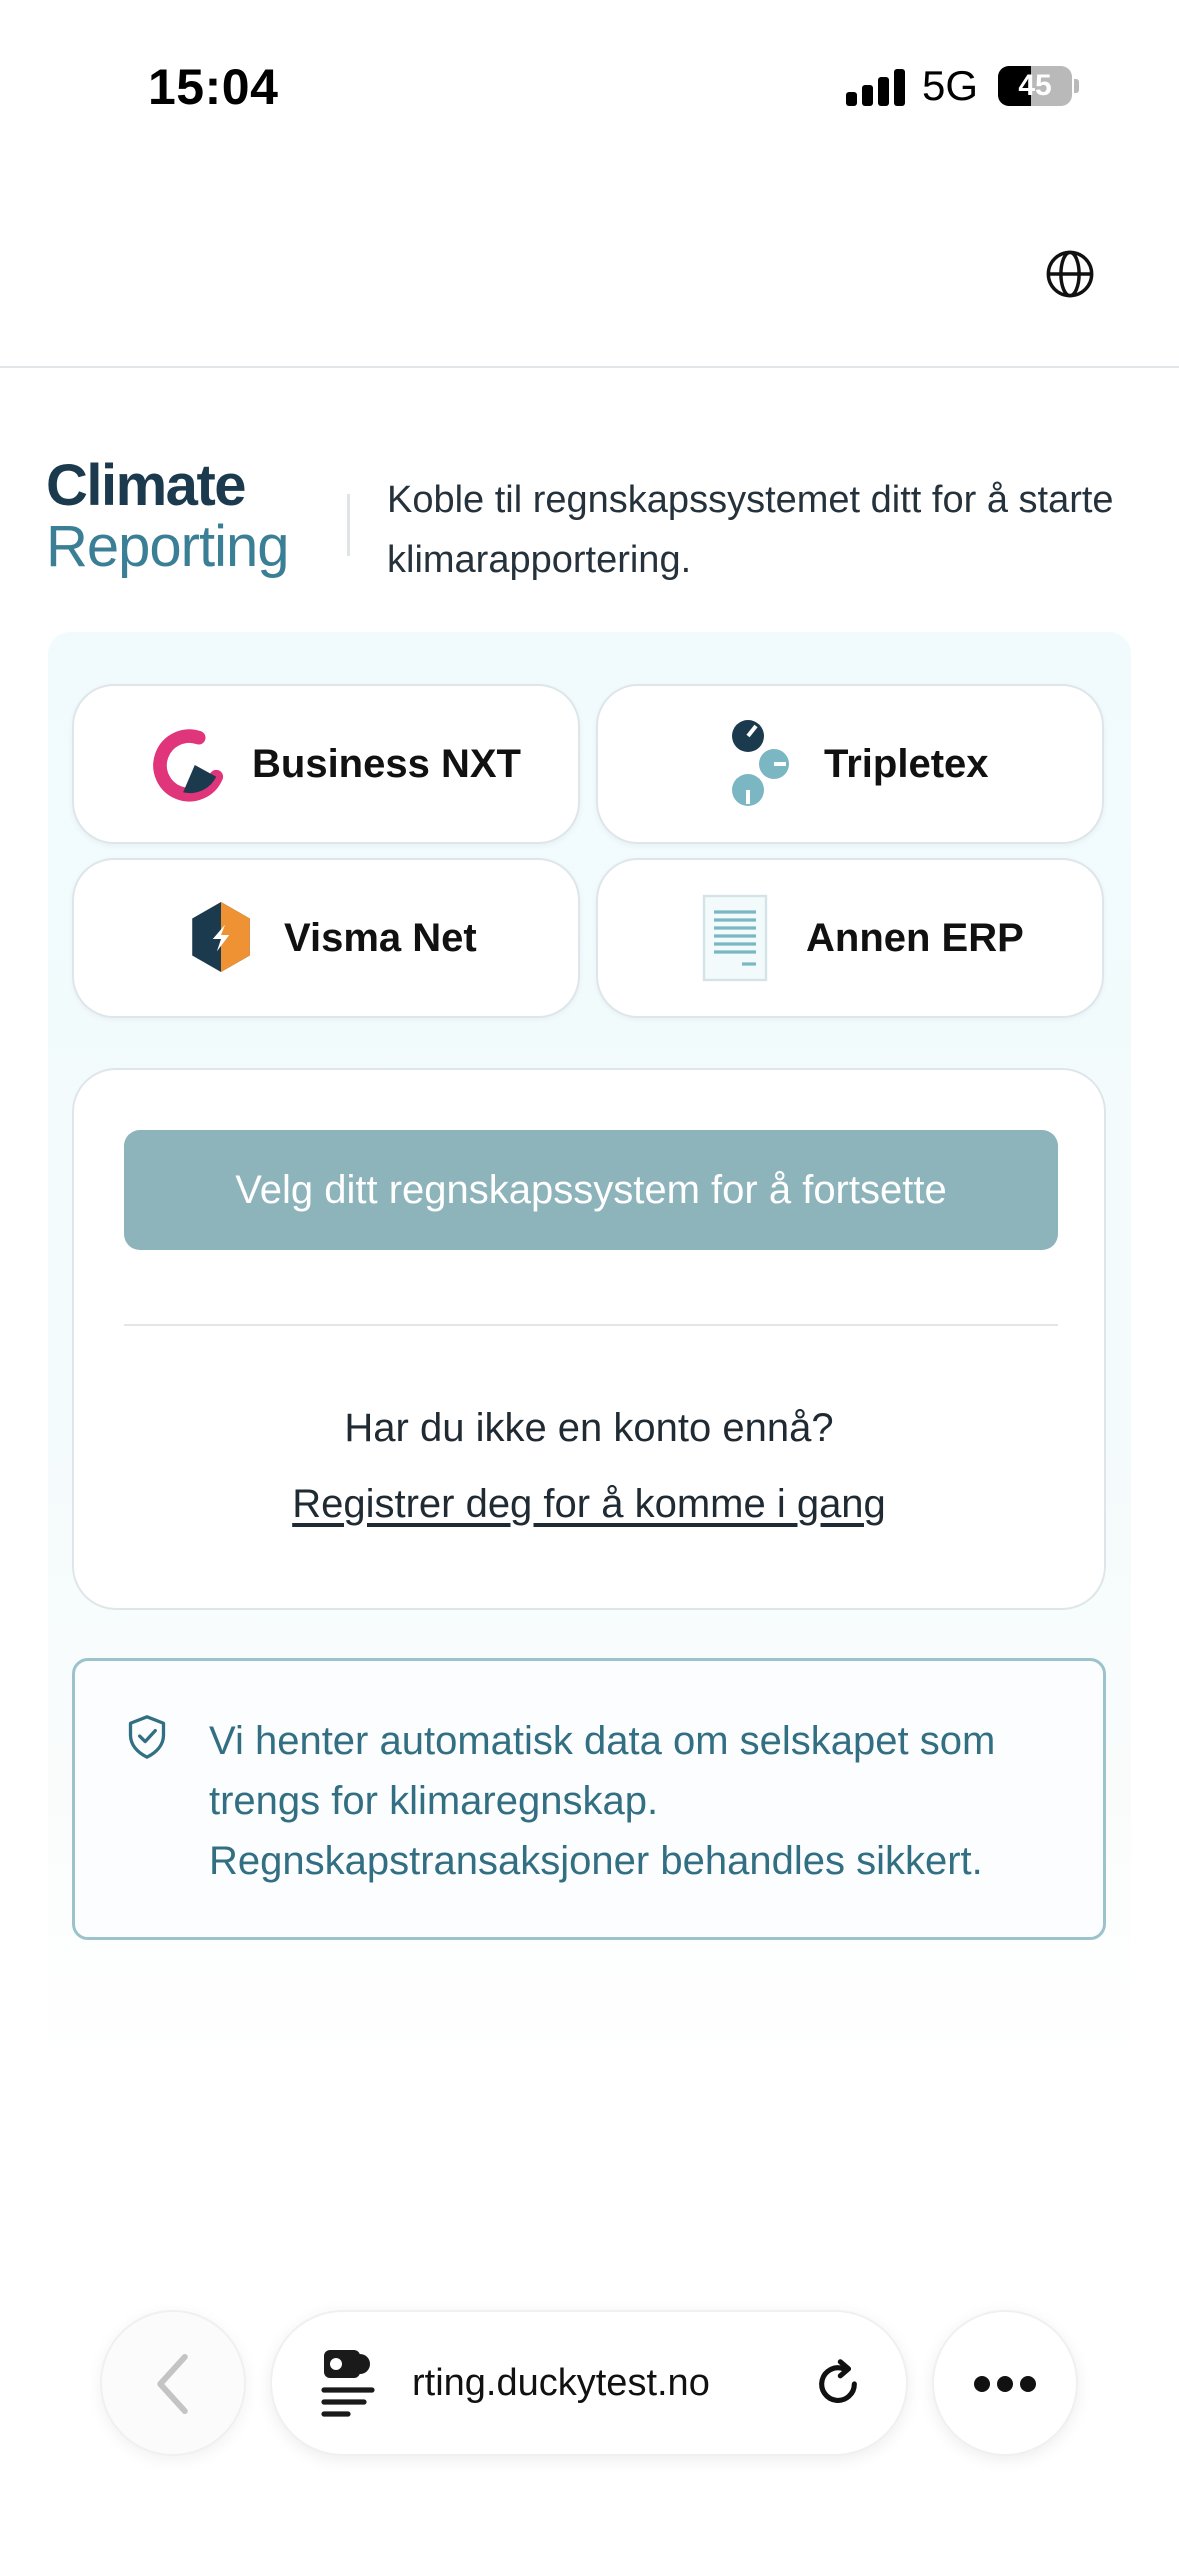 The height and width of the screenshot is (2556, 1179). I want to click on brand-logo: Climate Reporting, so click(167, 516).